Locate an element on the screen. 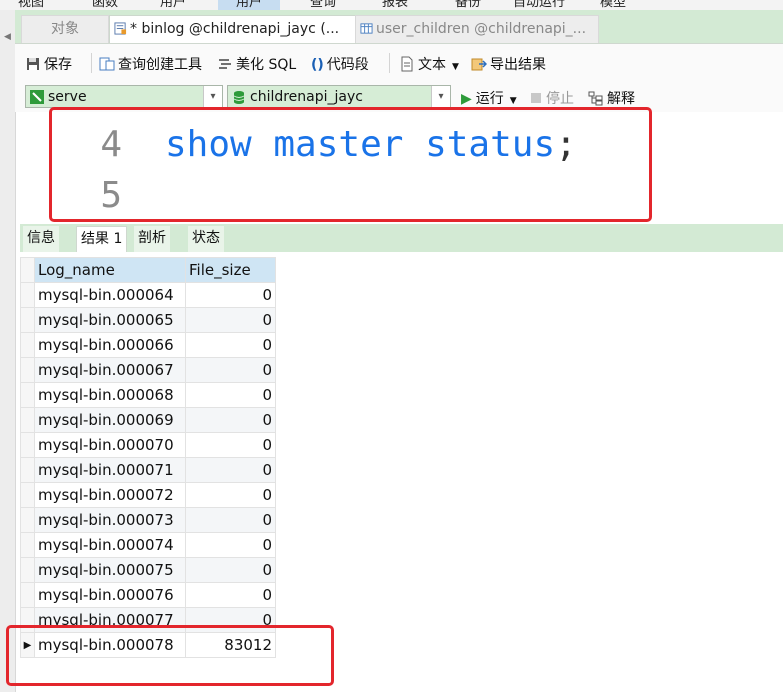 This screenshot has height=692, width=783. table-row: mysql-bin.000065 0 is located at coordinates (148, 320).